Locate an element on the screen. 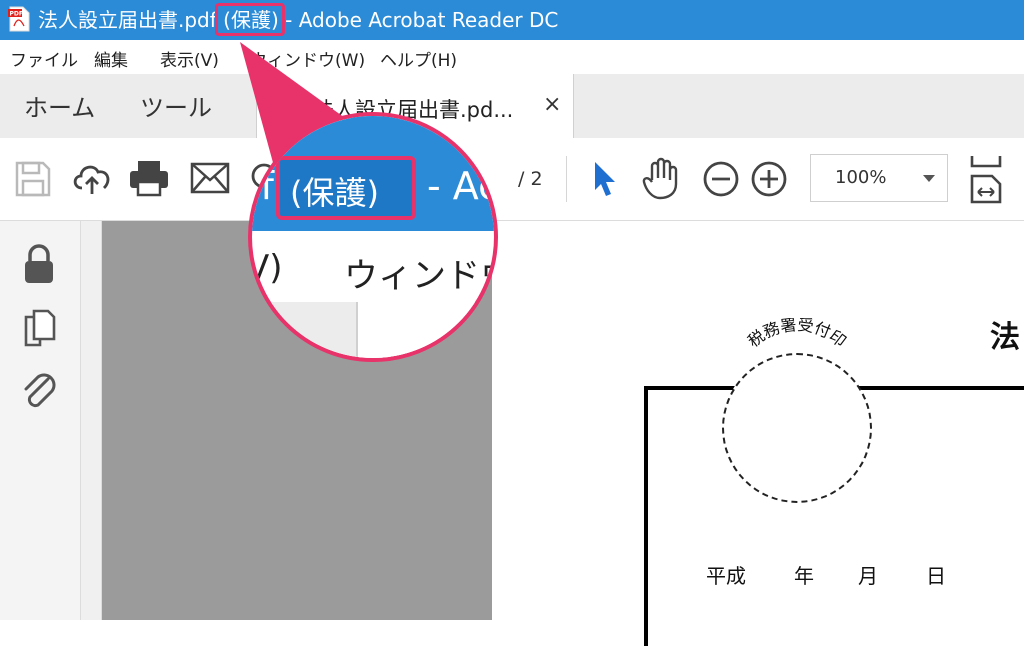 The width and height of the screenshot is (1024, 646). mail-icon is located at coordinates (210, 178).